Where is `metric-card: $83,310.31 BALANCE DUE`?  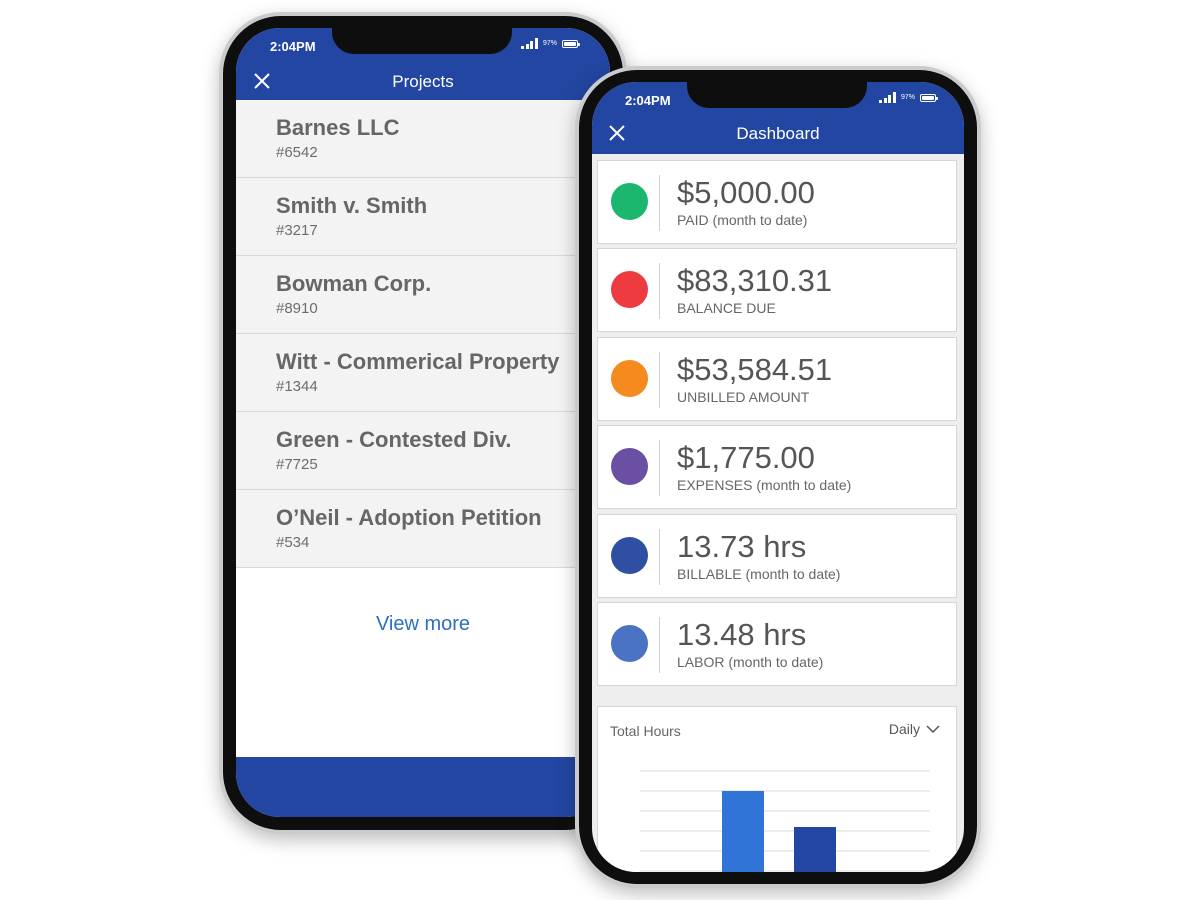
metric-card: $83,310.31 BALANCE DUE is located at coordinates (777, 290).